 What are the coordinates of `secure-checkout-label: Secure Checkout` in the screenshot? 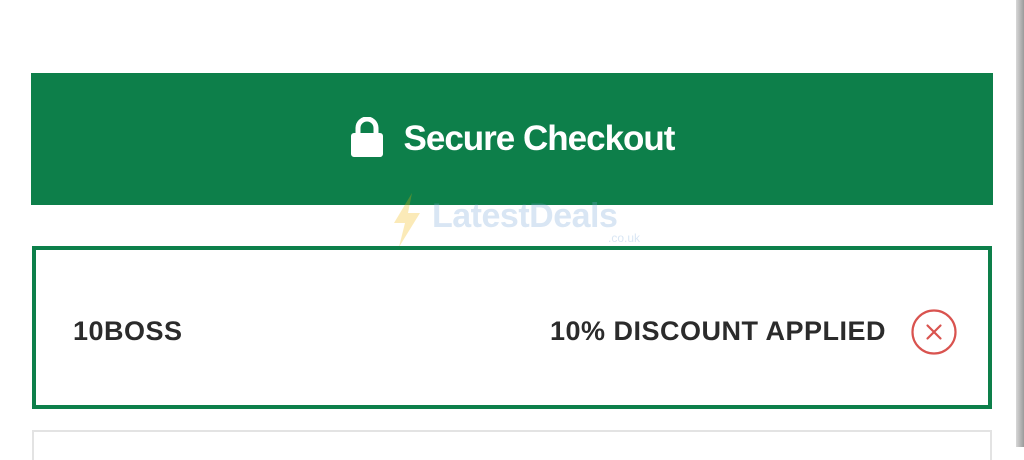 It's located at (539, 138).